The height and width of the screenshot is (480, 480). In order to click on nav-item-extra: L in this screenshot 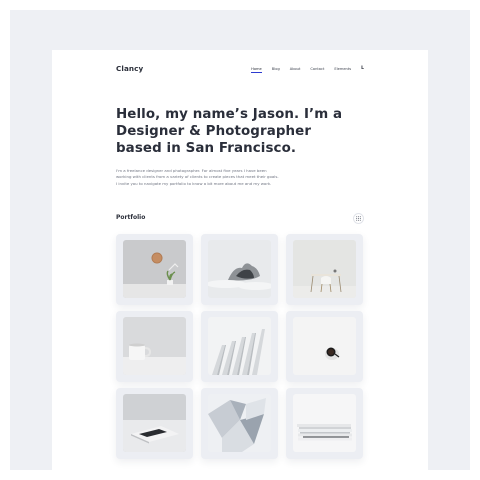, I will do `click(362, 68)`.